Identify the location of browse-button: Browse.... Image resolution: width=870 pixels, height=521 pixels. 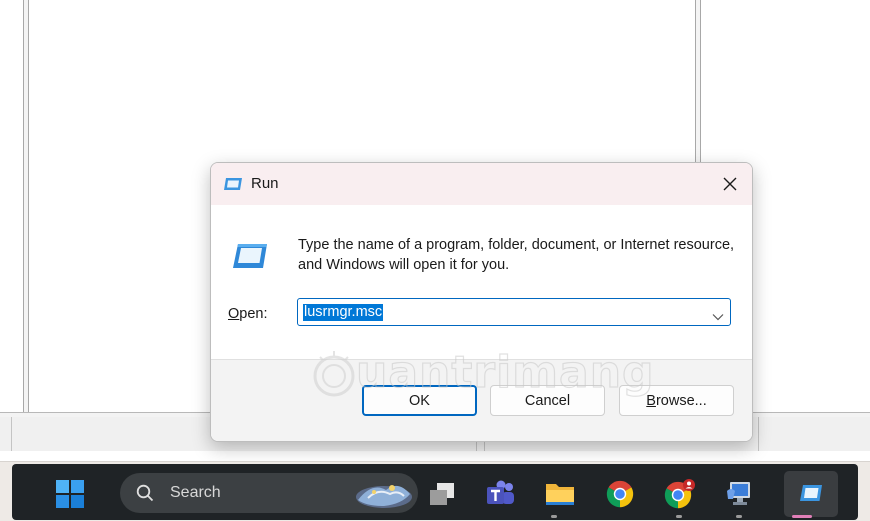
(676, 400).